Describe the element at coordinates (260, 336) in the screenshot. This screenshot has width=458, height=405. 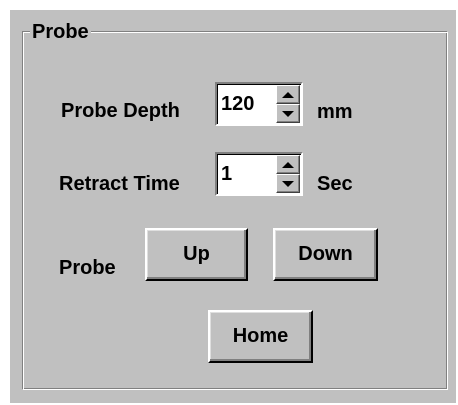
I see `probe-home-button: Home` at that location.